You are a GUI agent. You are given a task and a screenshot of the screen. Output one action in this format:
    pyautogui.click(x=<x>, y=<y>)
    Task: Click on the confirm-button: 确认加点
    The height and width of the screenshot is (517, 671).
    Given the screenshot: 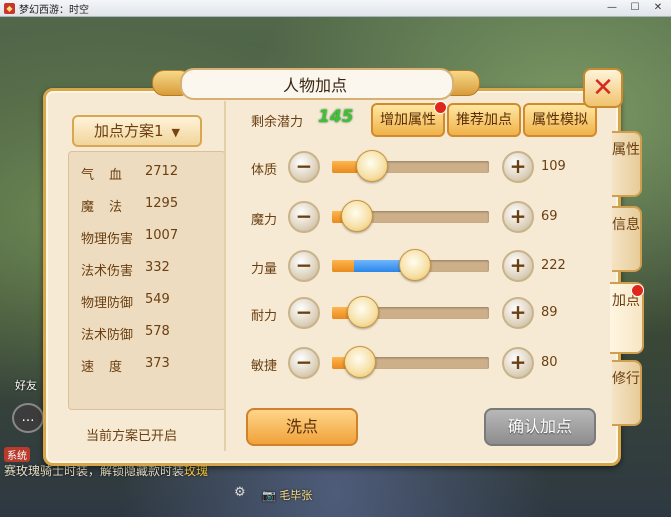 What is the action you would take?
    pyautogui.click(x=540, y=427)
    